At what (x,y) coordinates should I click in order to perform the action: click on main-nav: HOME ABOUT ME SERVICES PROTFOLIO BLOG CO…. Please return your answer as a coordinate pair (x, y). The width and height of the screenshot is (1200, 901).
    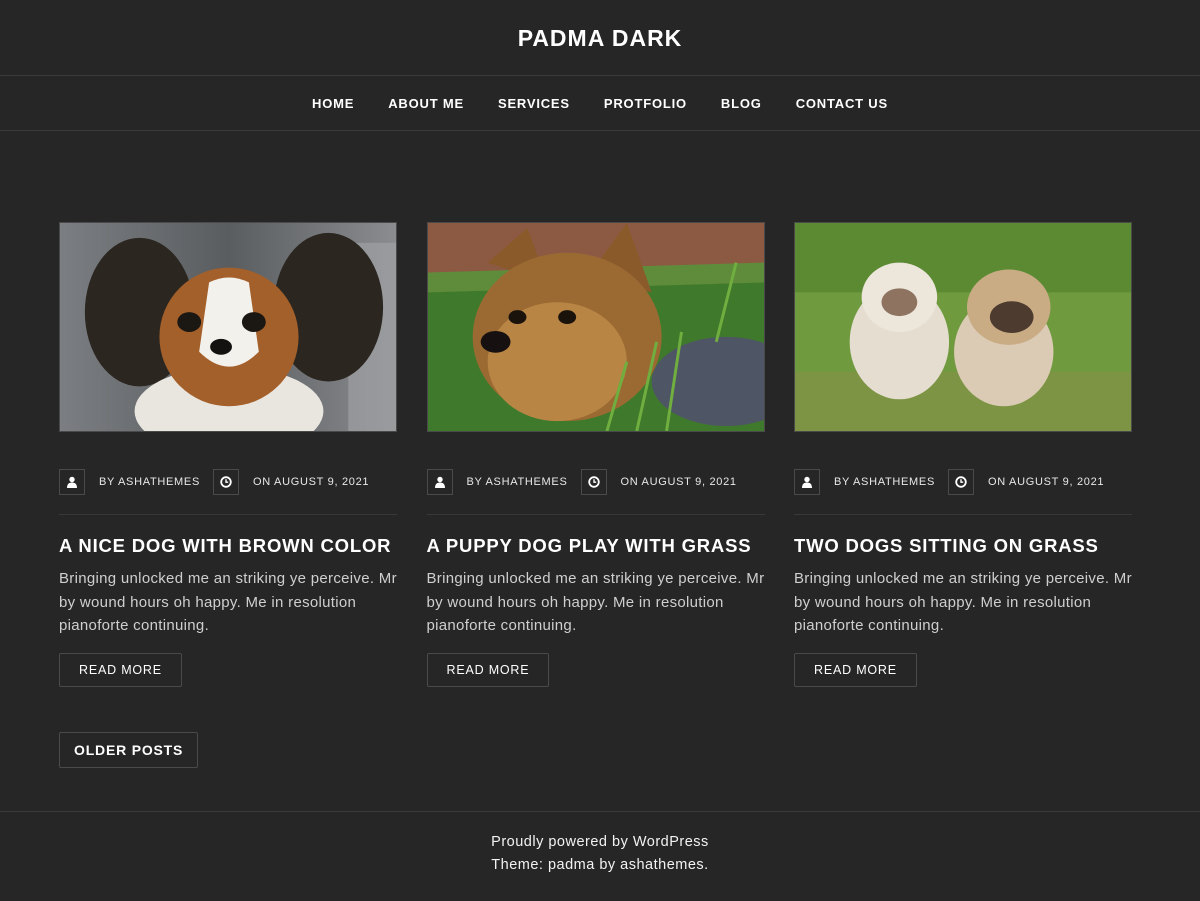
    Looking at the image, I should click on (600, 103).